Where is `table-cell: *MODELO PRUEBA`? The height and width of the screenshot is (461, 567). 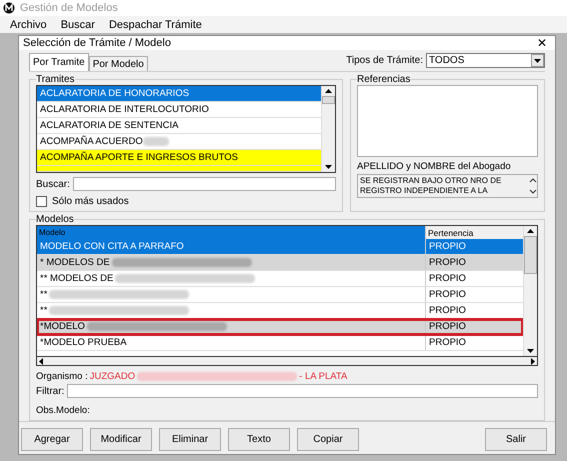 table-cell: *MODELO PRUEBA is located at coordinates (83, 342).